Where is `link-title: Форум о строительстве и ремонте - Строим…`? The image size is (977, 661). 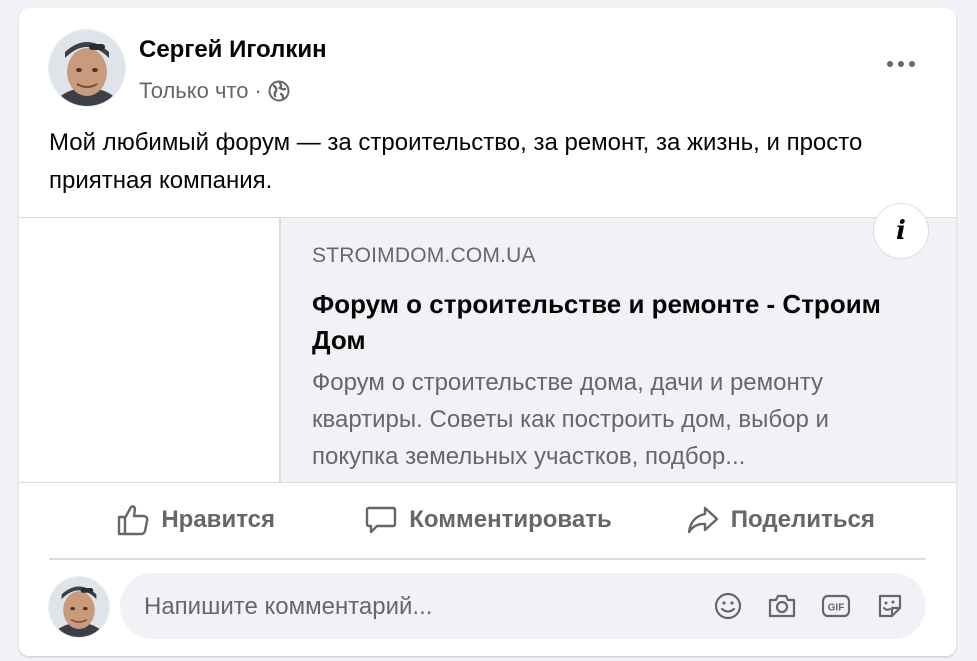 link-title: Форум о строительстве и ремонте - Строим… is located at coordinates (612, 322).